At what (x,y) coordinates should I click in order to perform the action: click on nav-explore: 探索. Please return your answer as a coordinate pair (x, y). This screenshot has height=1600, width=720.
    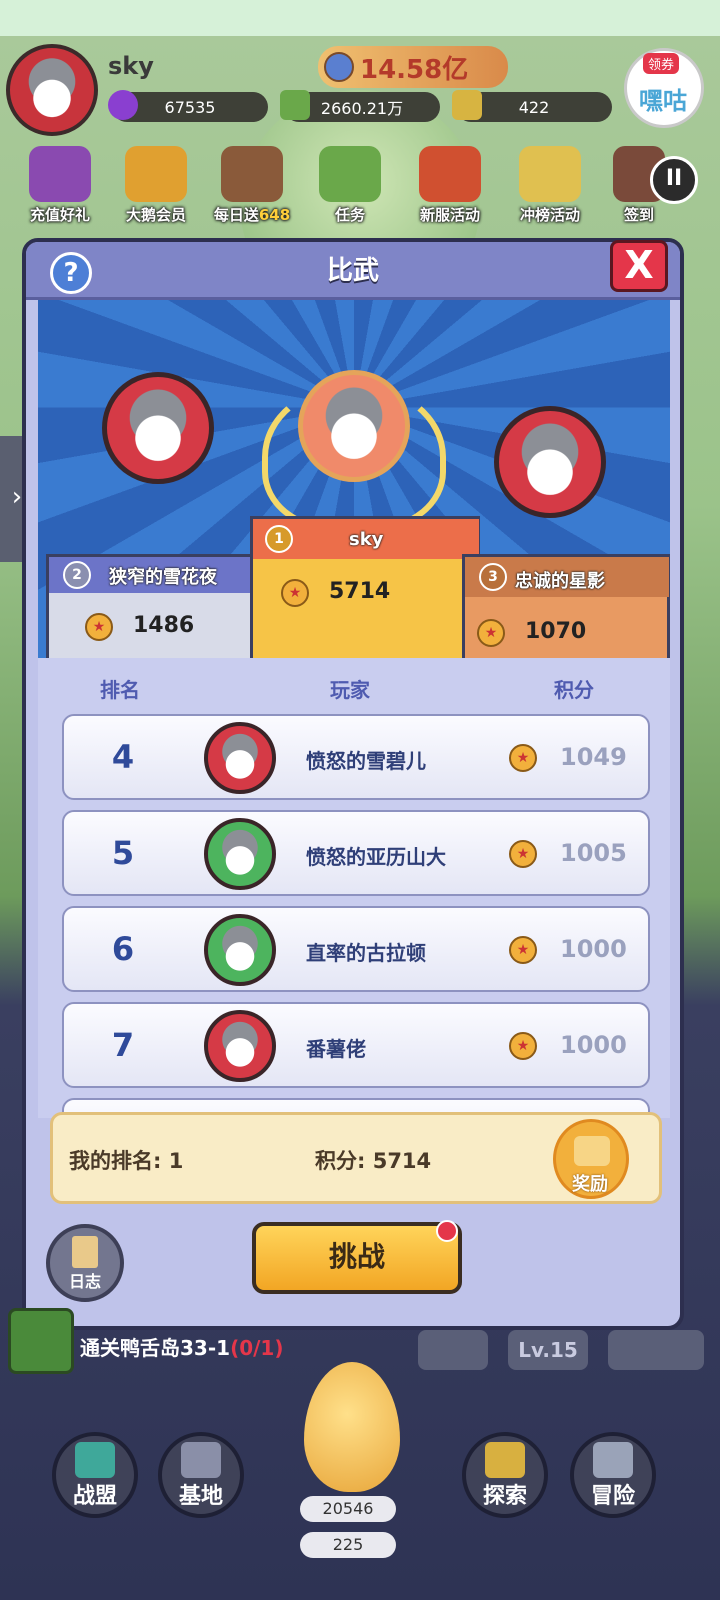
    Looking at the image, I should click on (505, 1475).